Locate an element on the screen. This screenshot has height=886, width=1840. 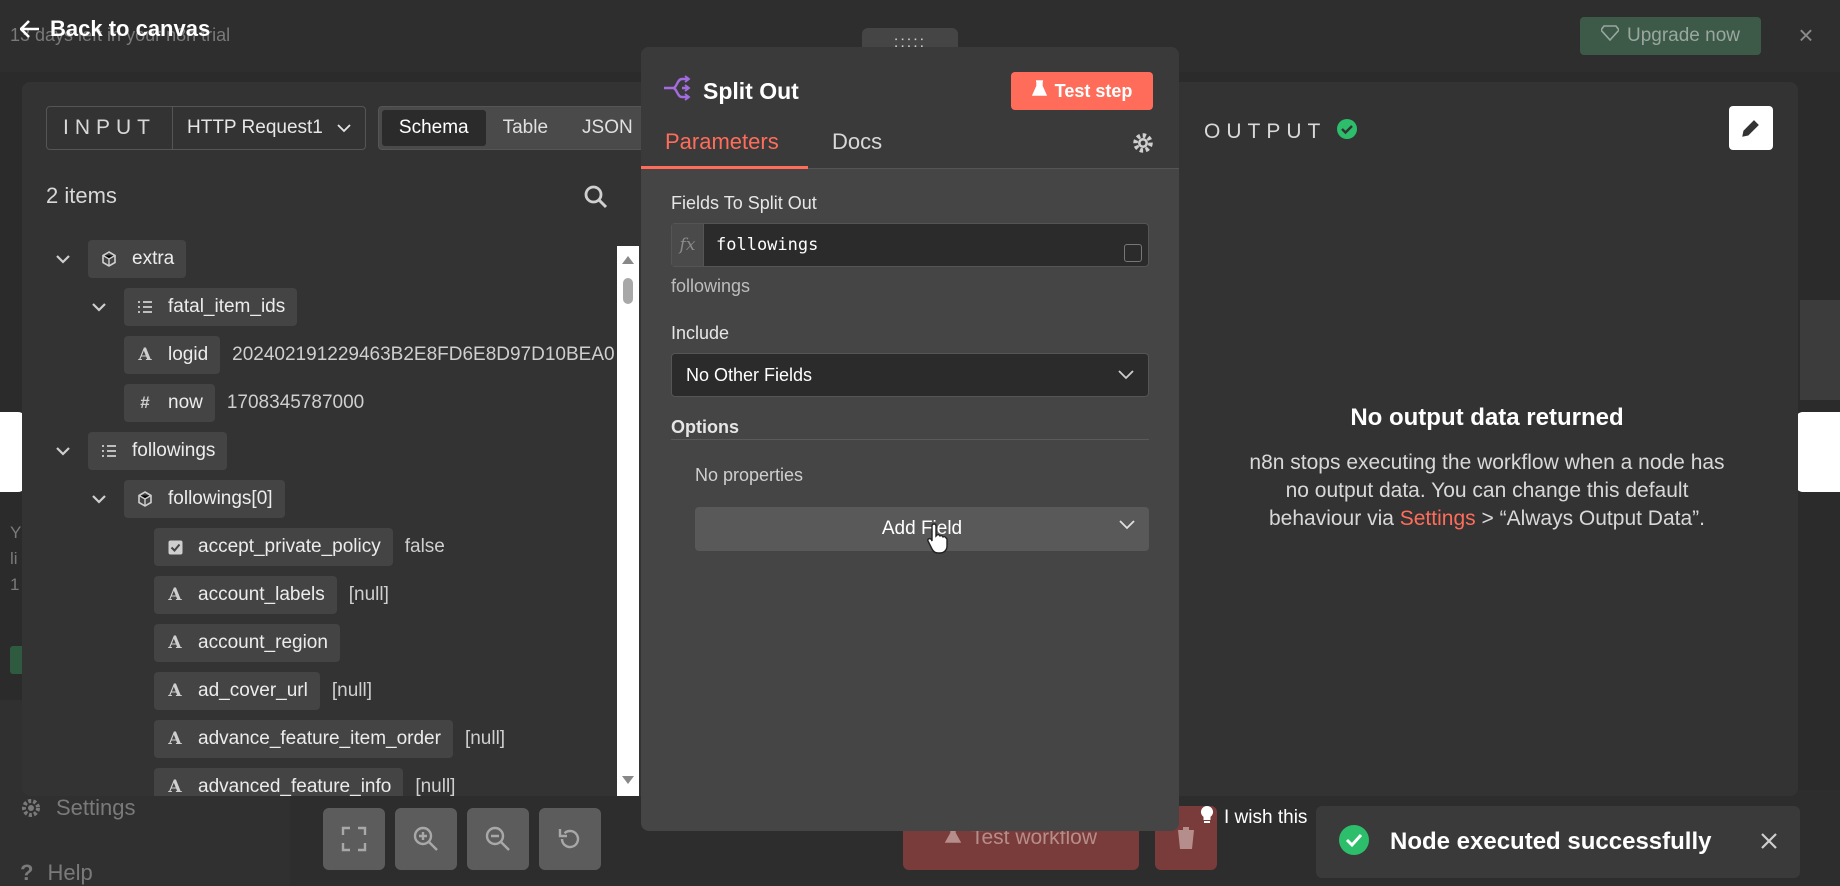
tree-row: followings[0] is located at coordinates (188, 499).